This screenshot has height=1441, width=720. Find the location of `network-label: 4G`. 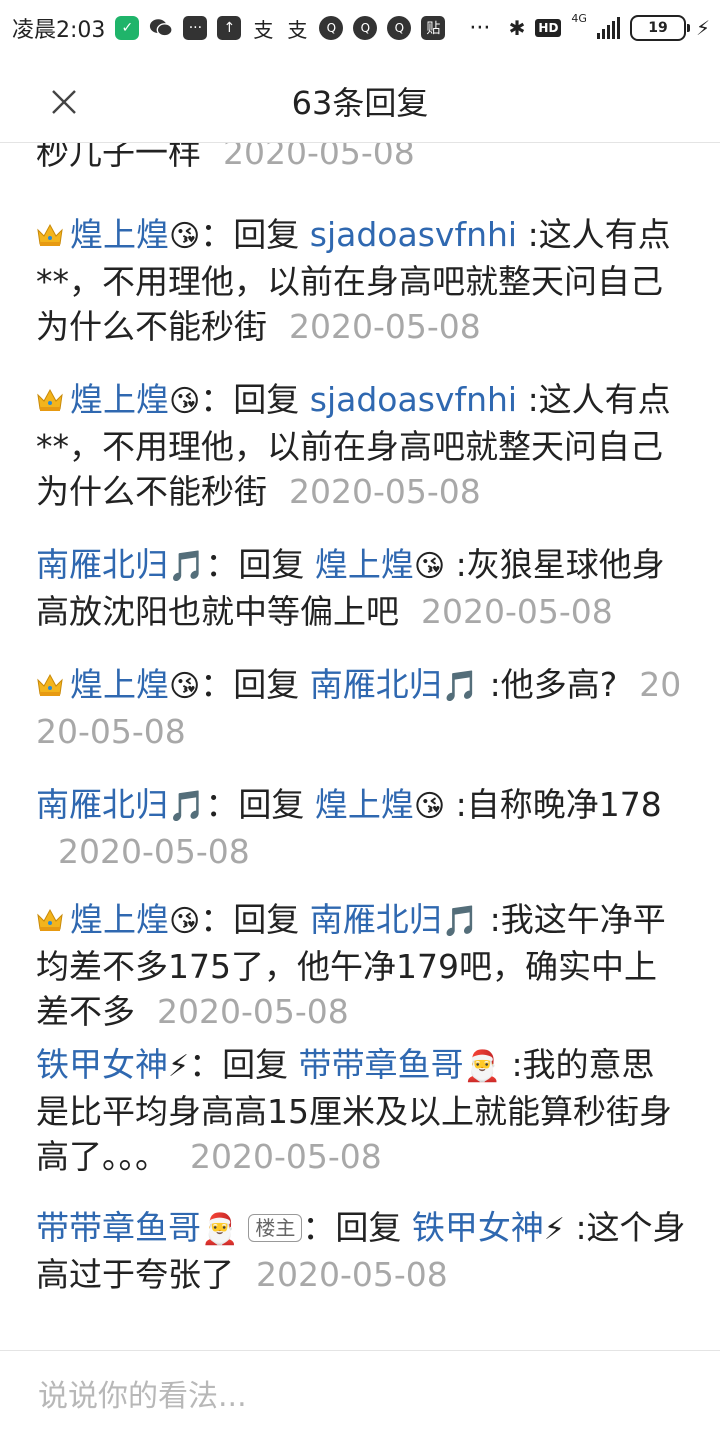

network-label: 4G is located at coordinates (579, 18).